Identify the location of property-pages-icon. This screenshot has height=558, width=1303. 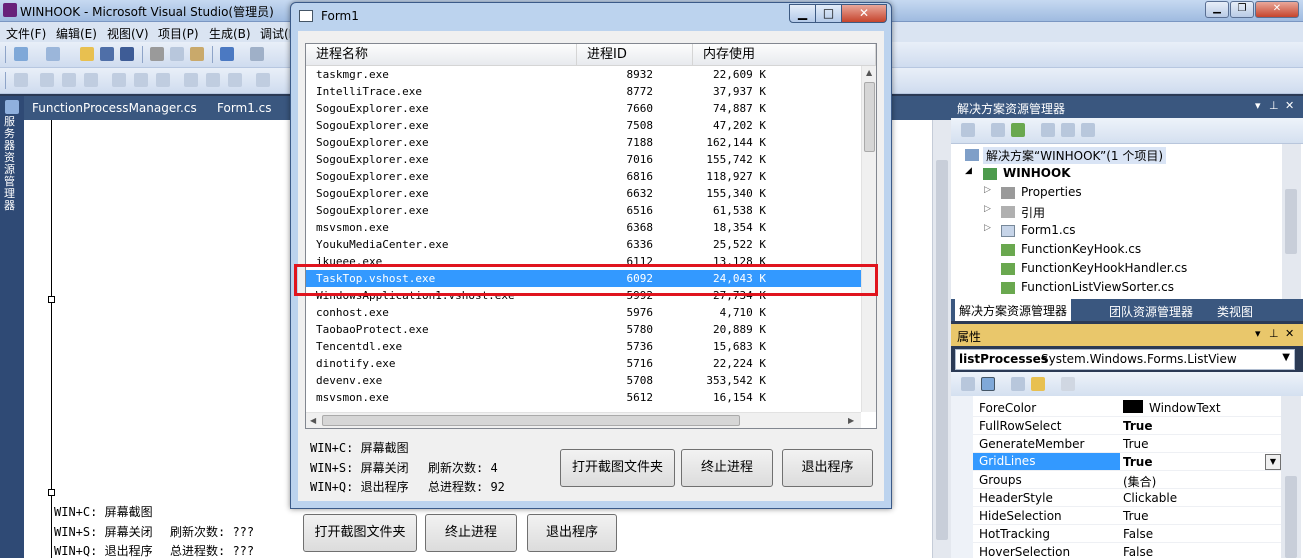
(1068, 384).